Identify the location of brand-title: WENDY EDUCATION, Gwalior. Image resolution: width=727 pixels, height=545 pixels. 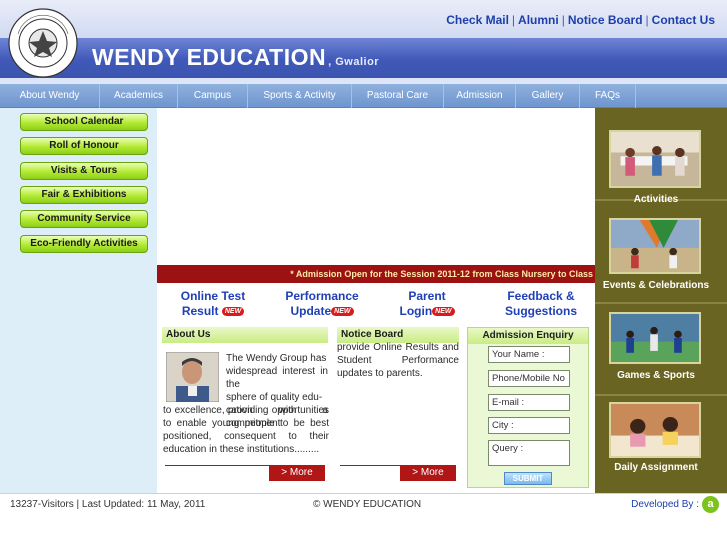
(235, 57).